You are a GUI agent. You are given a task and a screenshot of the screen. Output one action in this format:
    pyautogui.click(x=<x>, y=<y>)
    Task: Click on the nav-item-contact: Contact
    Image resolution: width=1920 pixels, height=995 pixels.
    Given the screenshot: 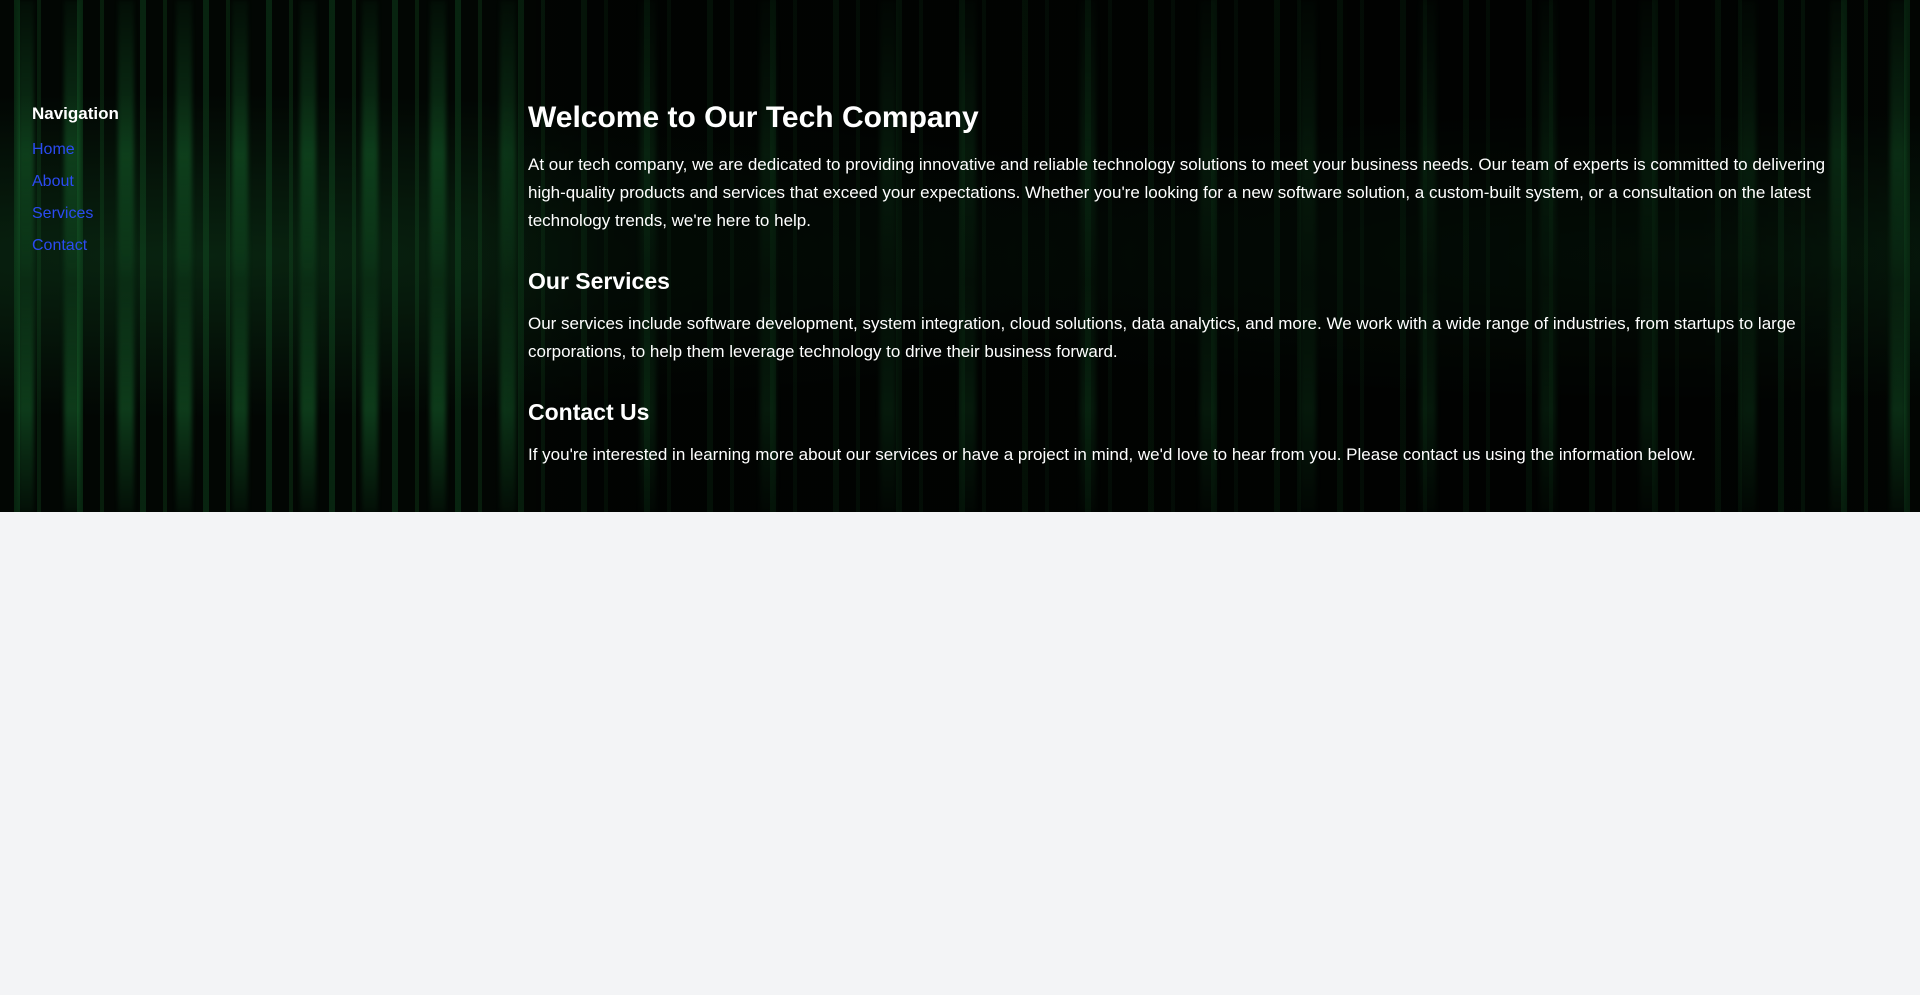 What is the action you would take?
    pyautogui.click(x=182, y=247)
    